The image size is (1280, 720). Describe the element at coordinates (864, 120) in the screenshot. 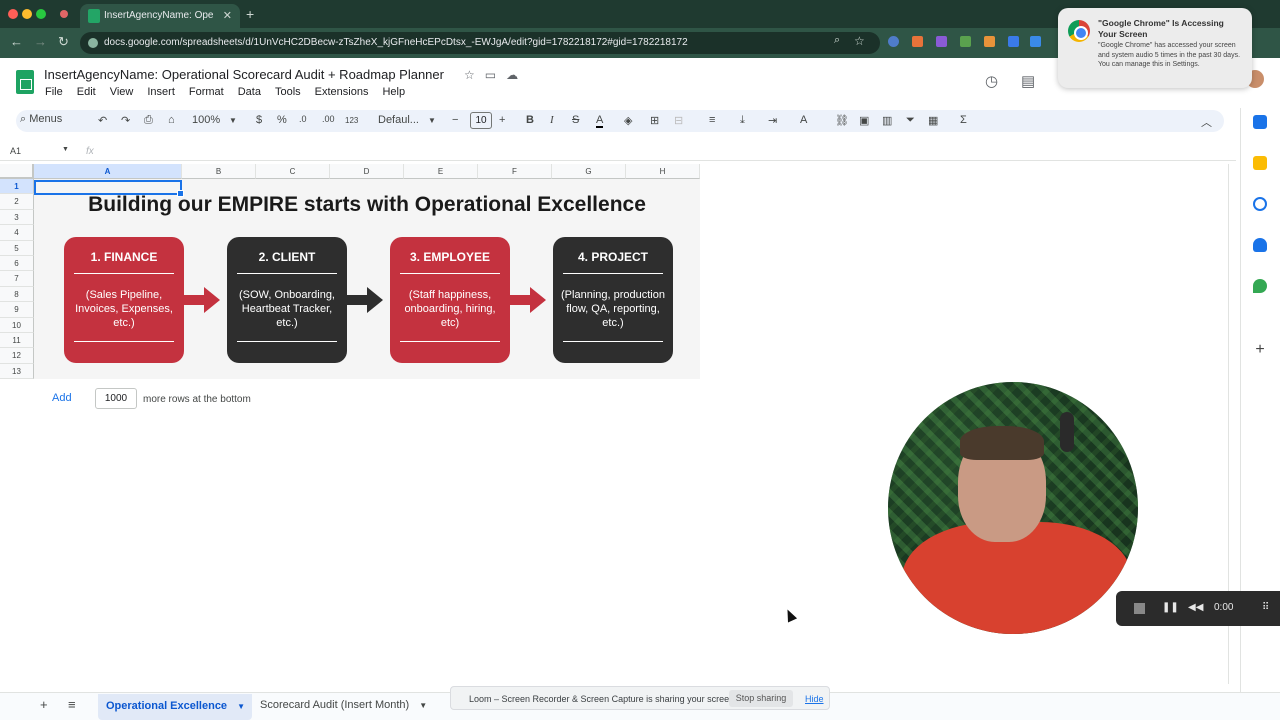

I see `insert-comment-icon: ▣` at that location.